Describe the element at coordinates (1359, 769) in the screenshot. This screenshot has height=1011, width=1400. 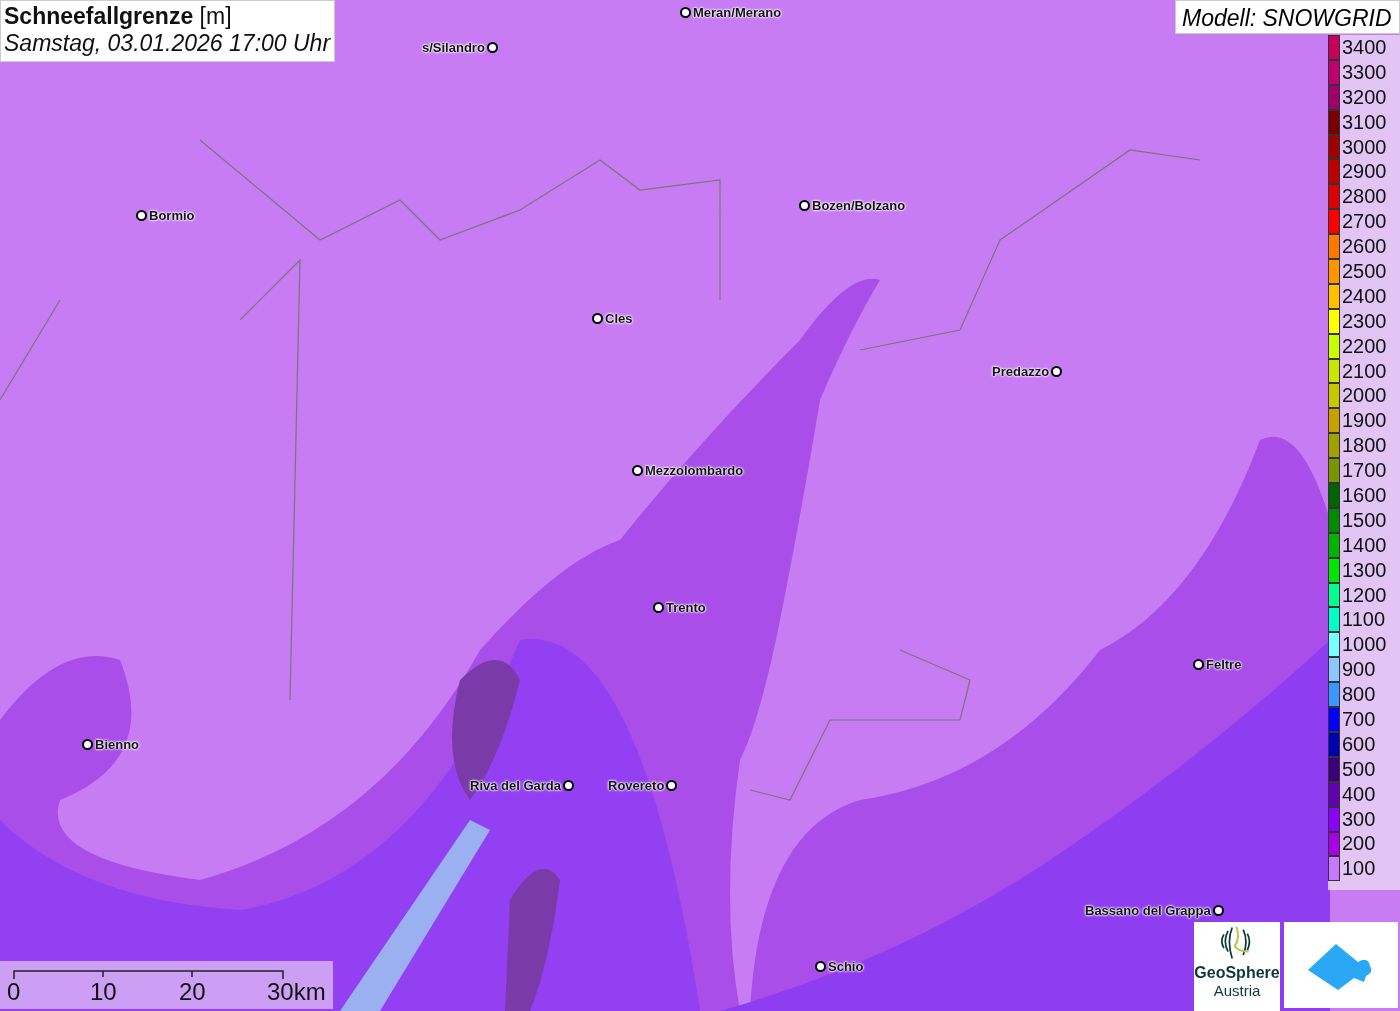
I see `legend-value: 500` at that location.